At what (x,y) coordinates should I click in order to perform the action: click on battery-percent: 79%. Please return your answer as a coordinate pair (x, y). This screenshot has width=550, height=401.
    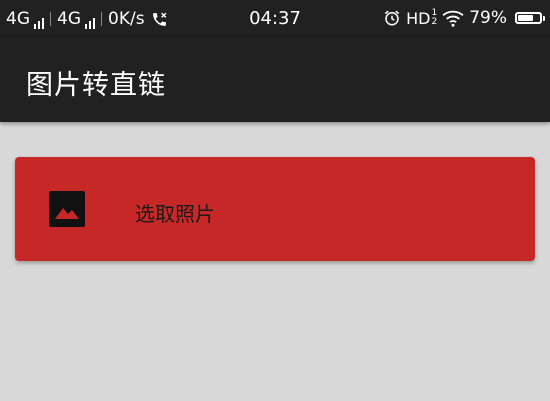
    Looking at the image, I should click on (488, 18).